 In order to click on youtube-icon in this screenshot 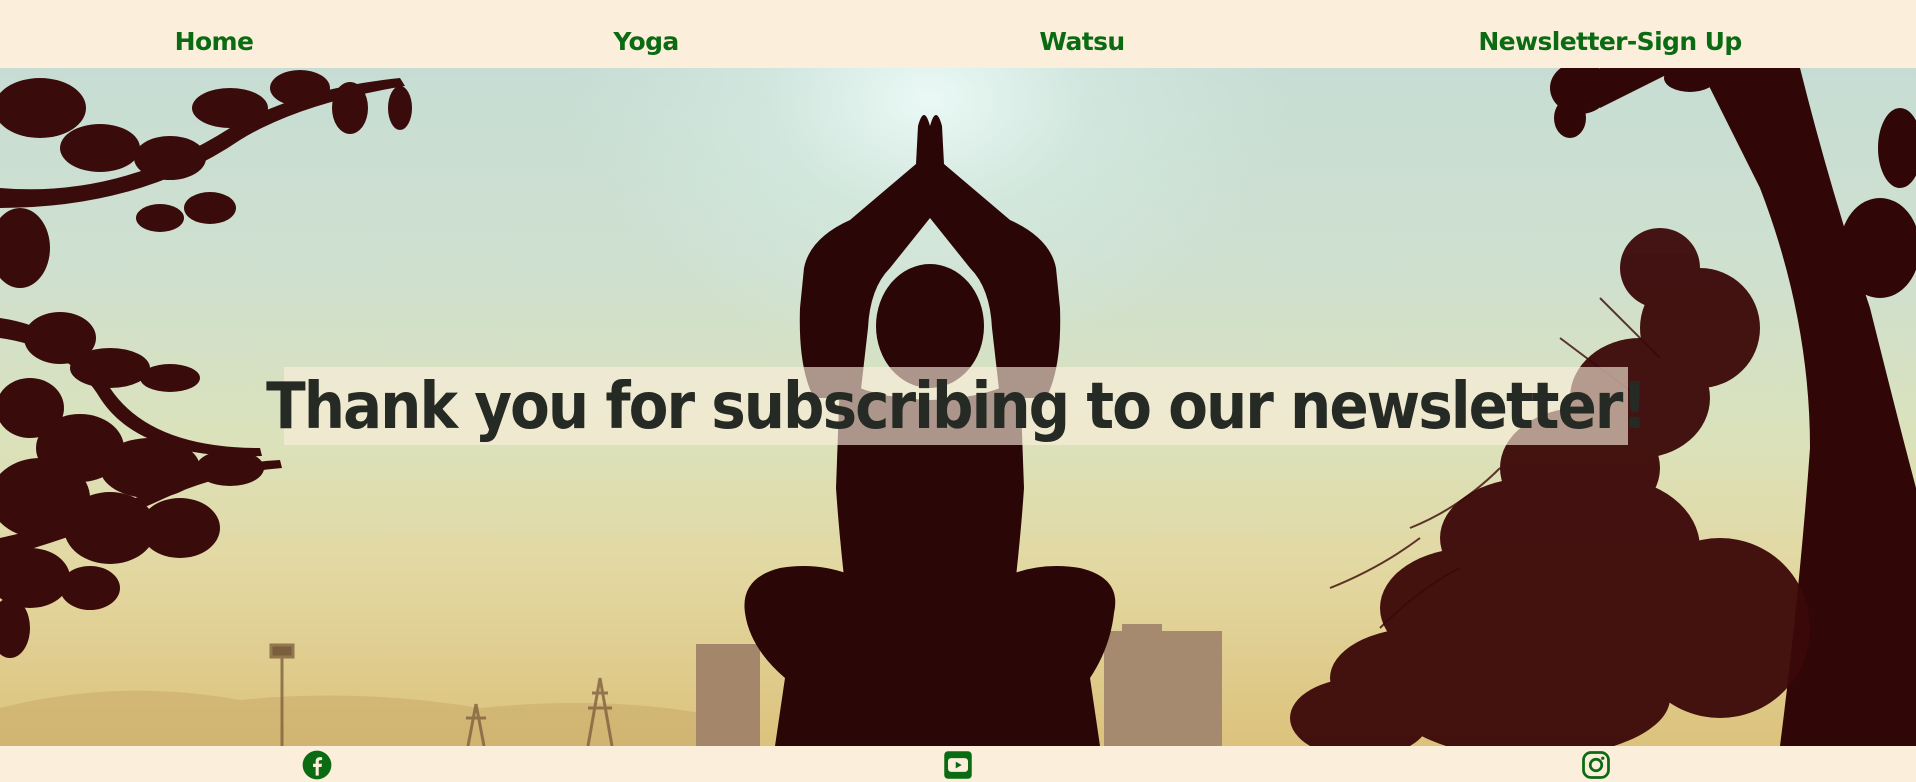, I will do `click(958, 765)`.